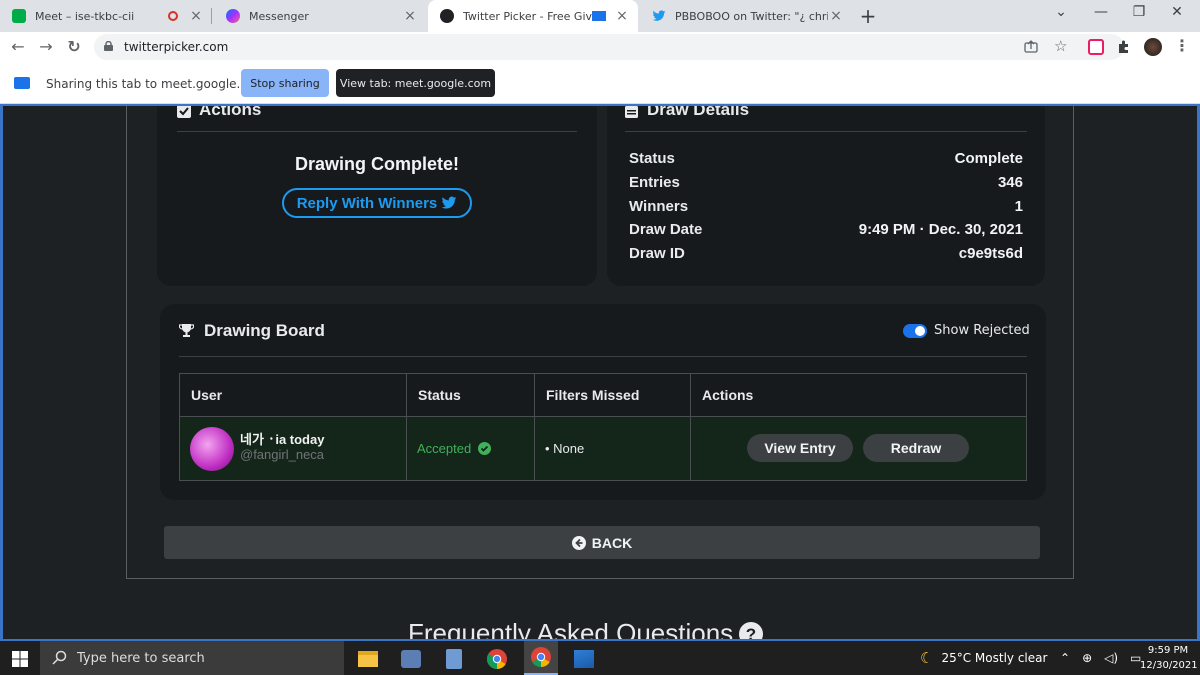 The image size is (1200, 675). What do you see at coordinates (1169, 658) in the screenshot?
I see `clock: 9:59 PM 12/30/2021` at bounding box center [1169, 658].